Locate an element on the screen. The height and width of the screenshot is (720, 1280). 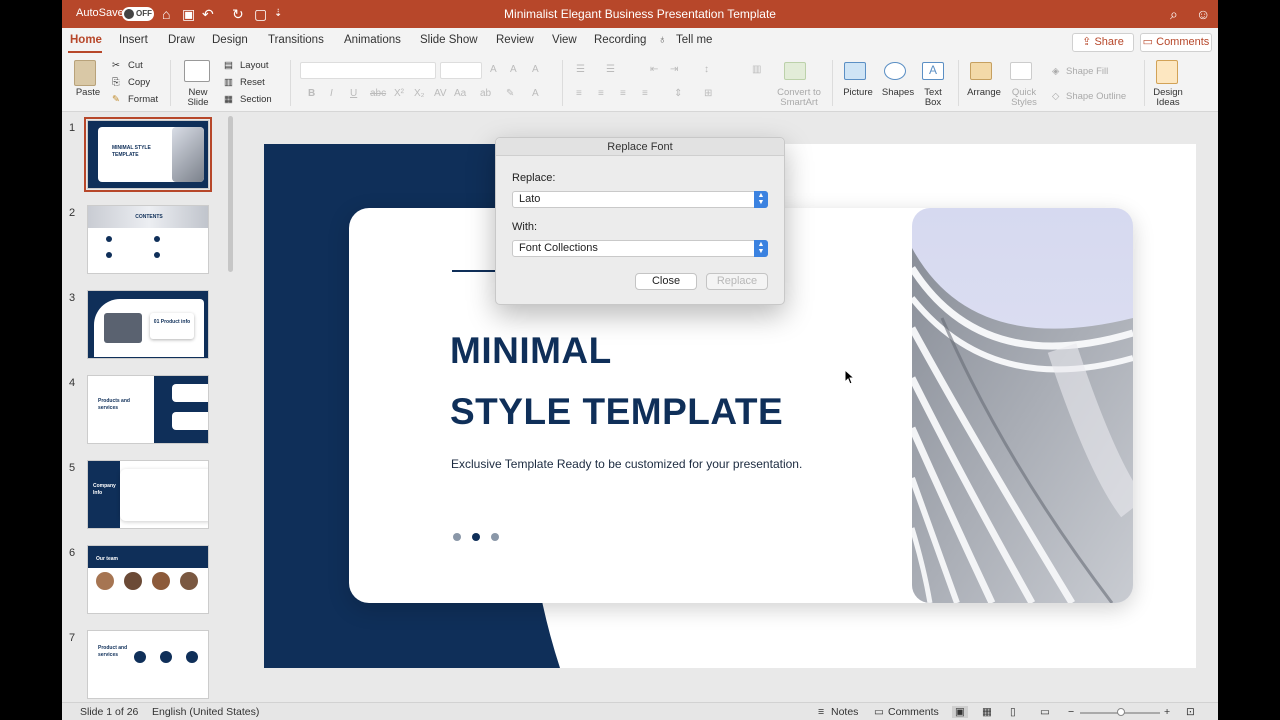
strikethrough-icon: abc is located at coordinates (378, 93).